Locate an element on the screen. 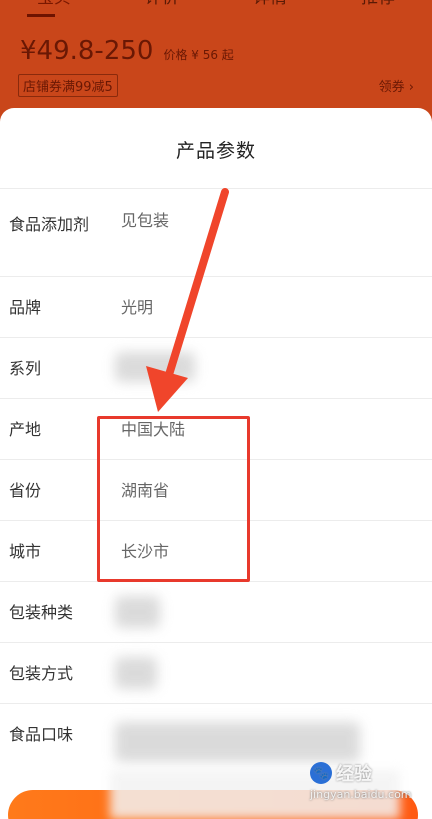 Image resolution: width=432 pixels, height=819 pixels. highlight-box is located at coordinates (173, 499).